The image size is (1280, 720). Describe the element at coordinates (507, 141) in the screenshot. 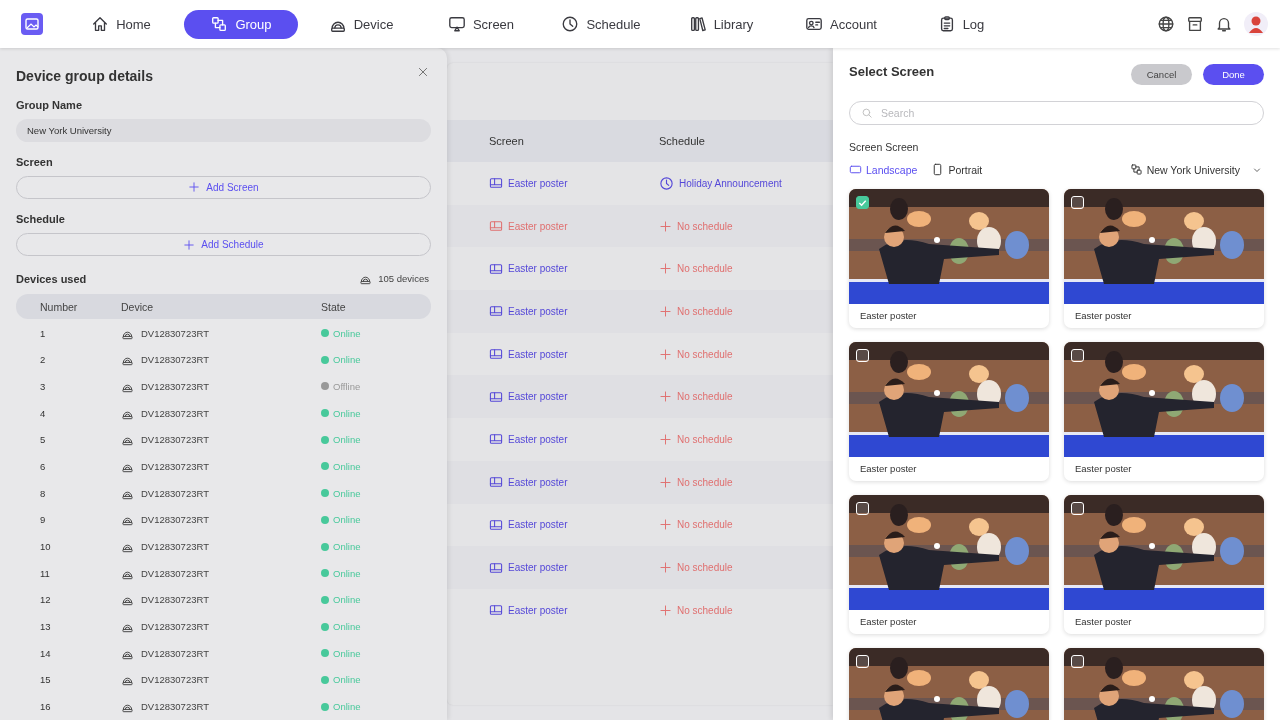

I see `column-header: Screen` at that location.